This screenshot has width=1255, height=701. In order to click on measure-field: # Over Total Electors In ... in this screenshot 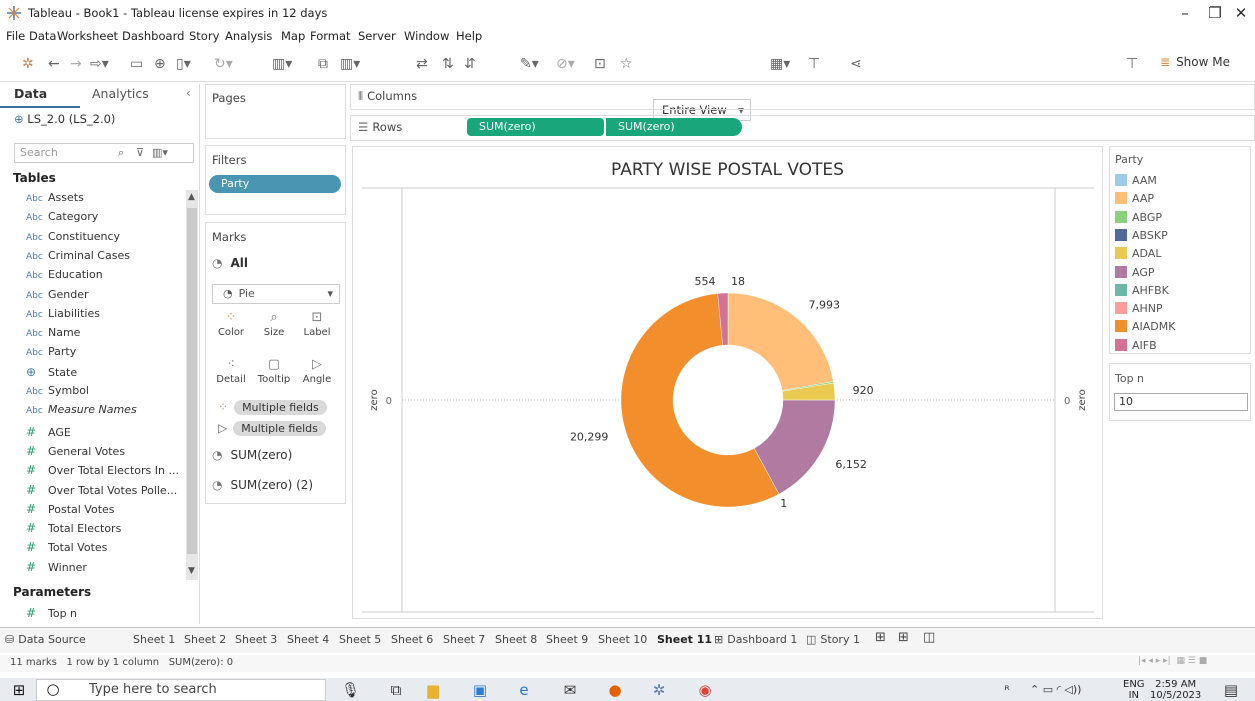, I will do `click(106, 472)`.